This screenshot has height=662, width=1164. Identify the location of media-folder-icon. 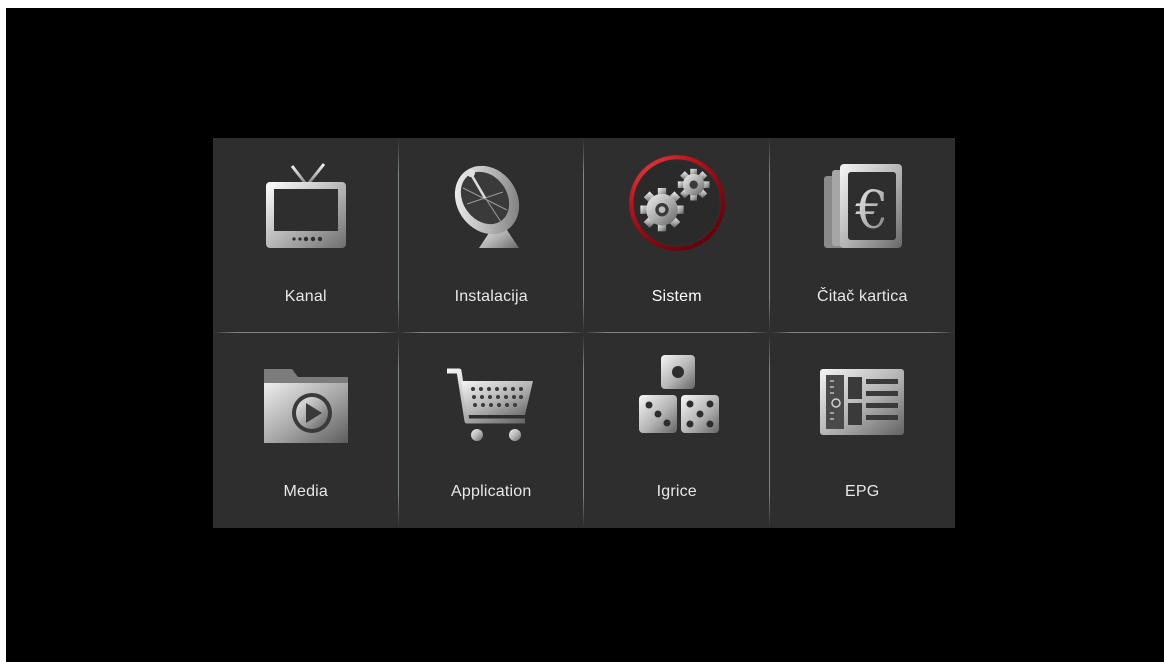
(306, 401).